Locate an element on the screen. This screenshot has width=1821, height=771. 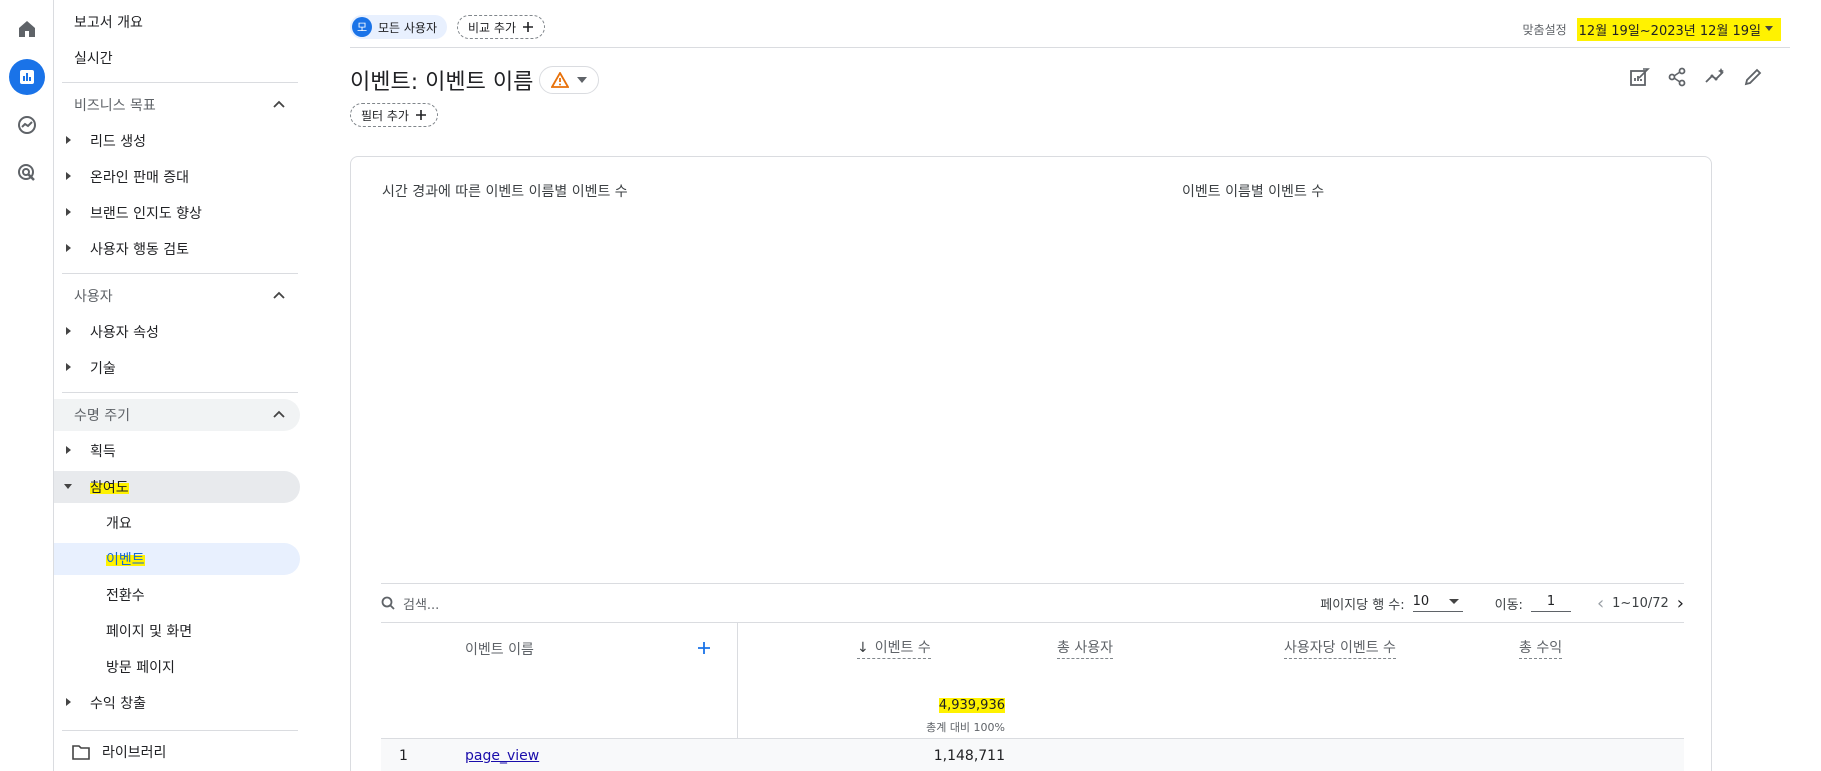
sidebar-item-label: 개요 is located at coordinates (119, 524).